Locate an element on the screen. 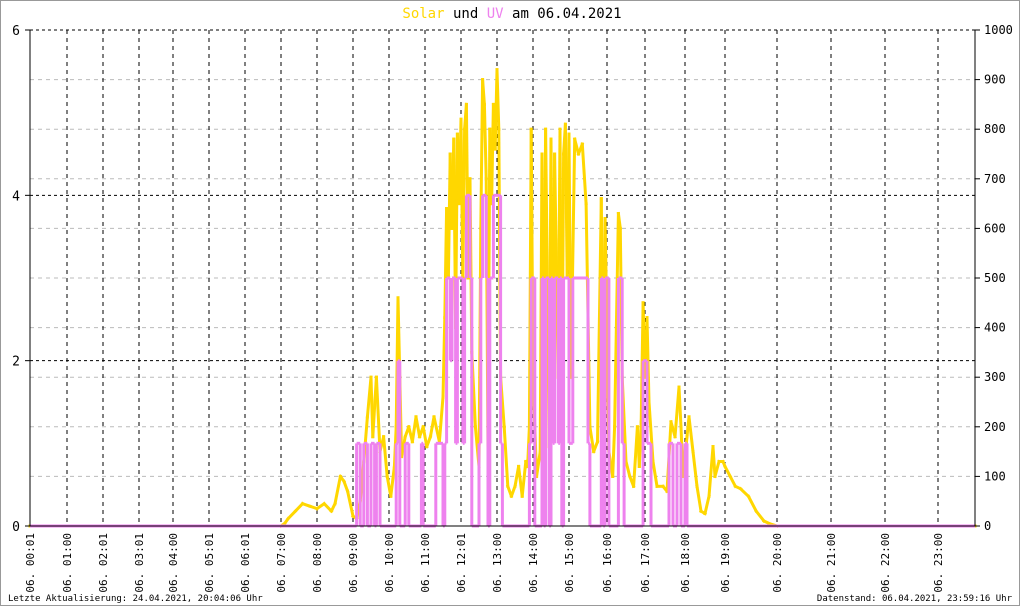 This screenshot has width=1020, height=606. x-tick-label: 06. 05:01 is located at coordinates (209, 563).